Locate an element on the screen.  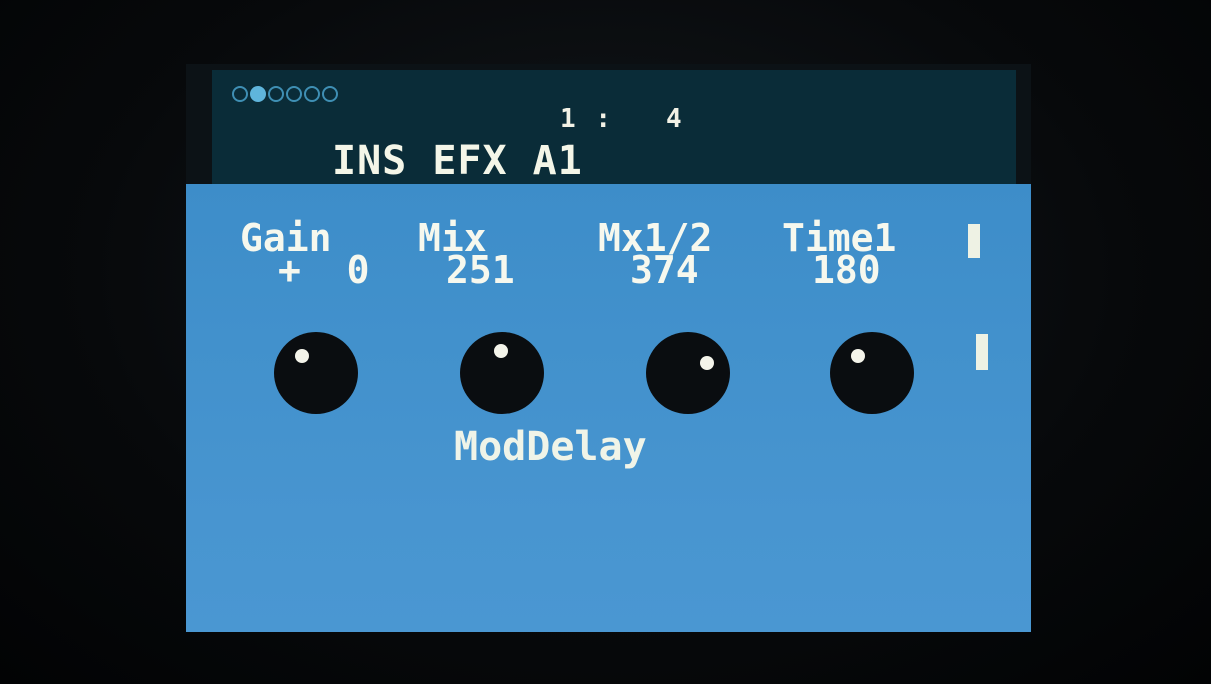
counter-right: 4 is located at coordinates (674, 119).